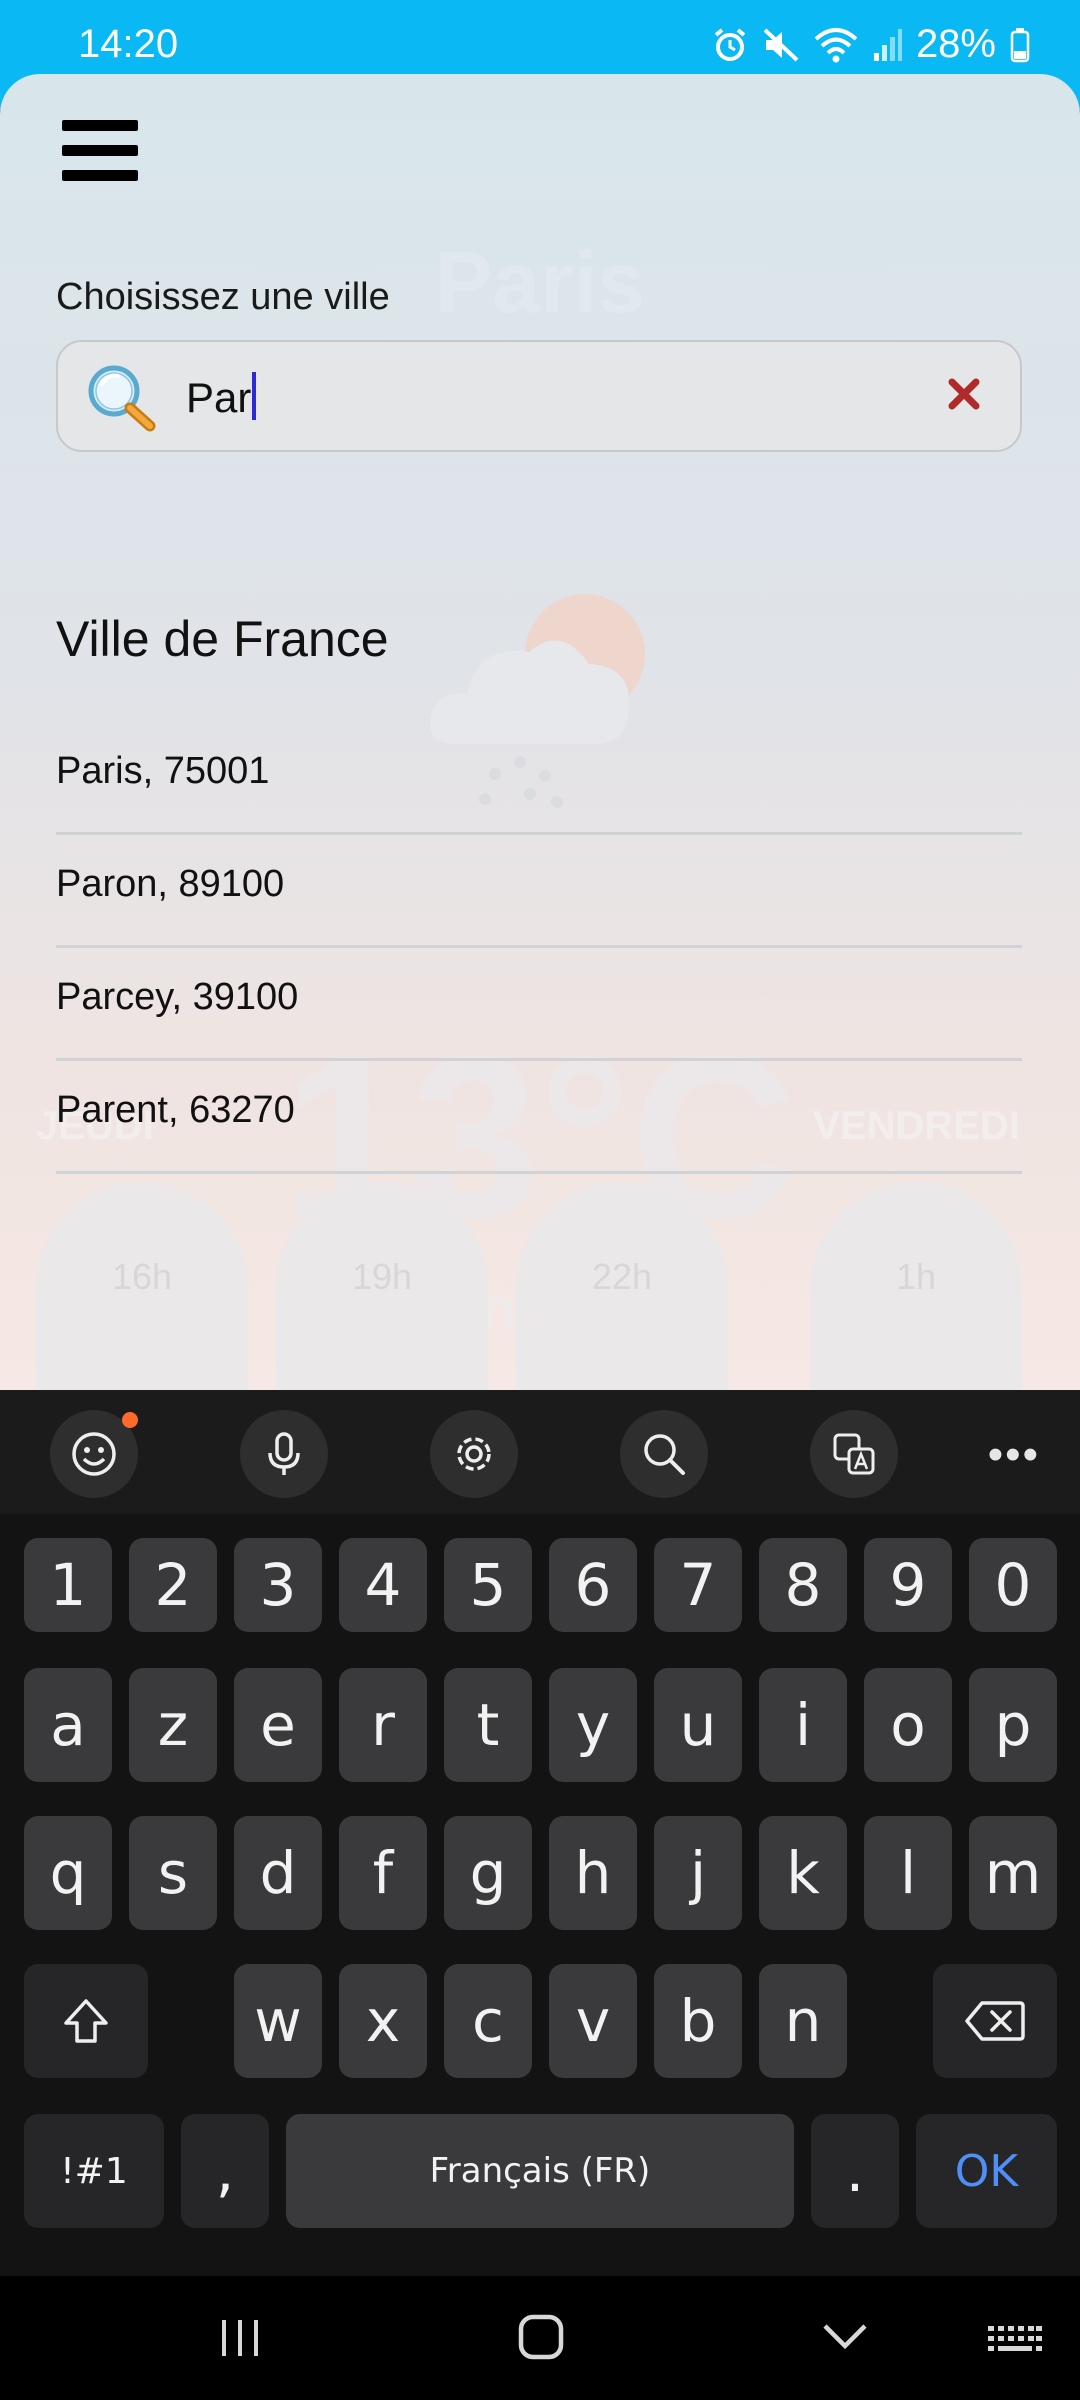  What do you see at coordinates (383, 1873) in the screenshot?
I see `key: f` at bounding box center [383, 1873].